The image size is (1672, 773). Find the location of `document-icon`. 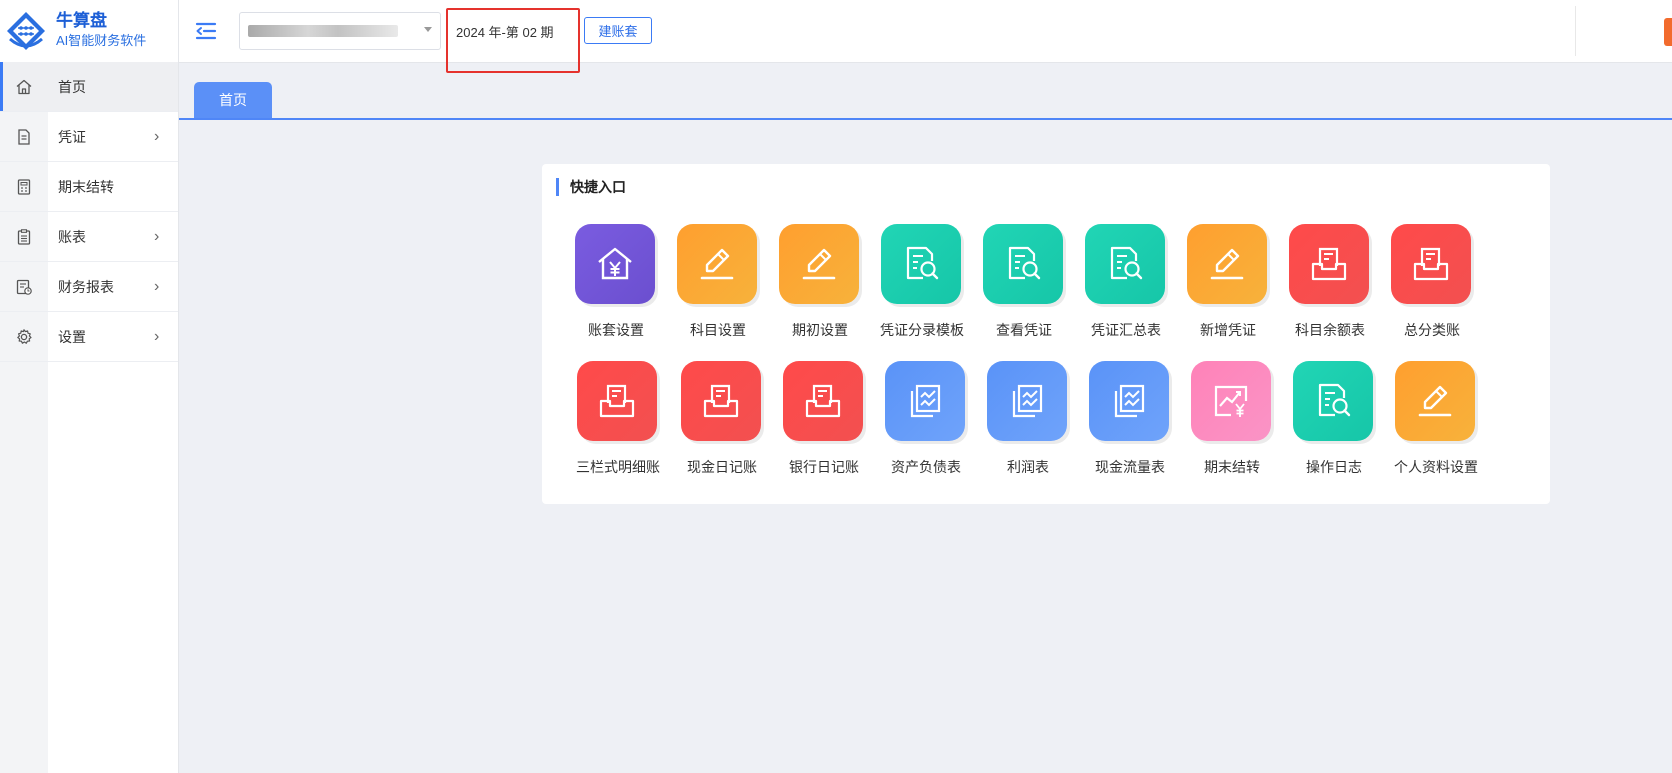

document-icon is located at coordinates (24, 137).